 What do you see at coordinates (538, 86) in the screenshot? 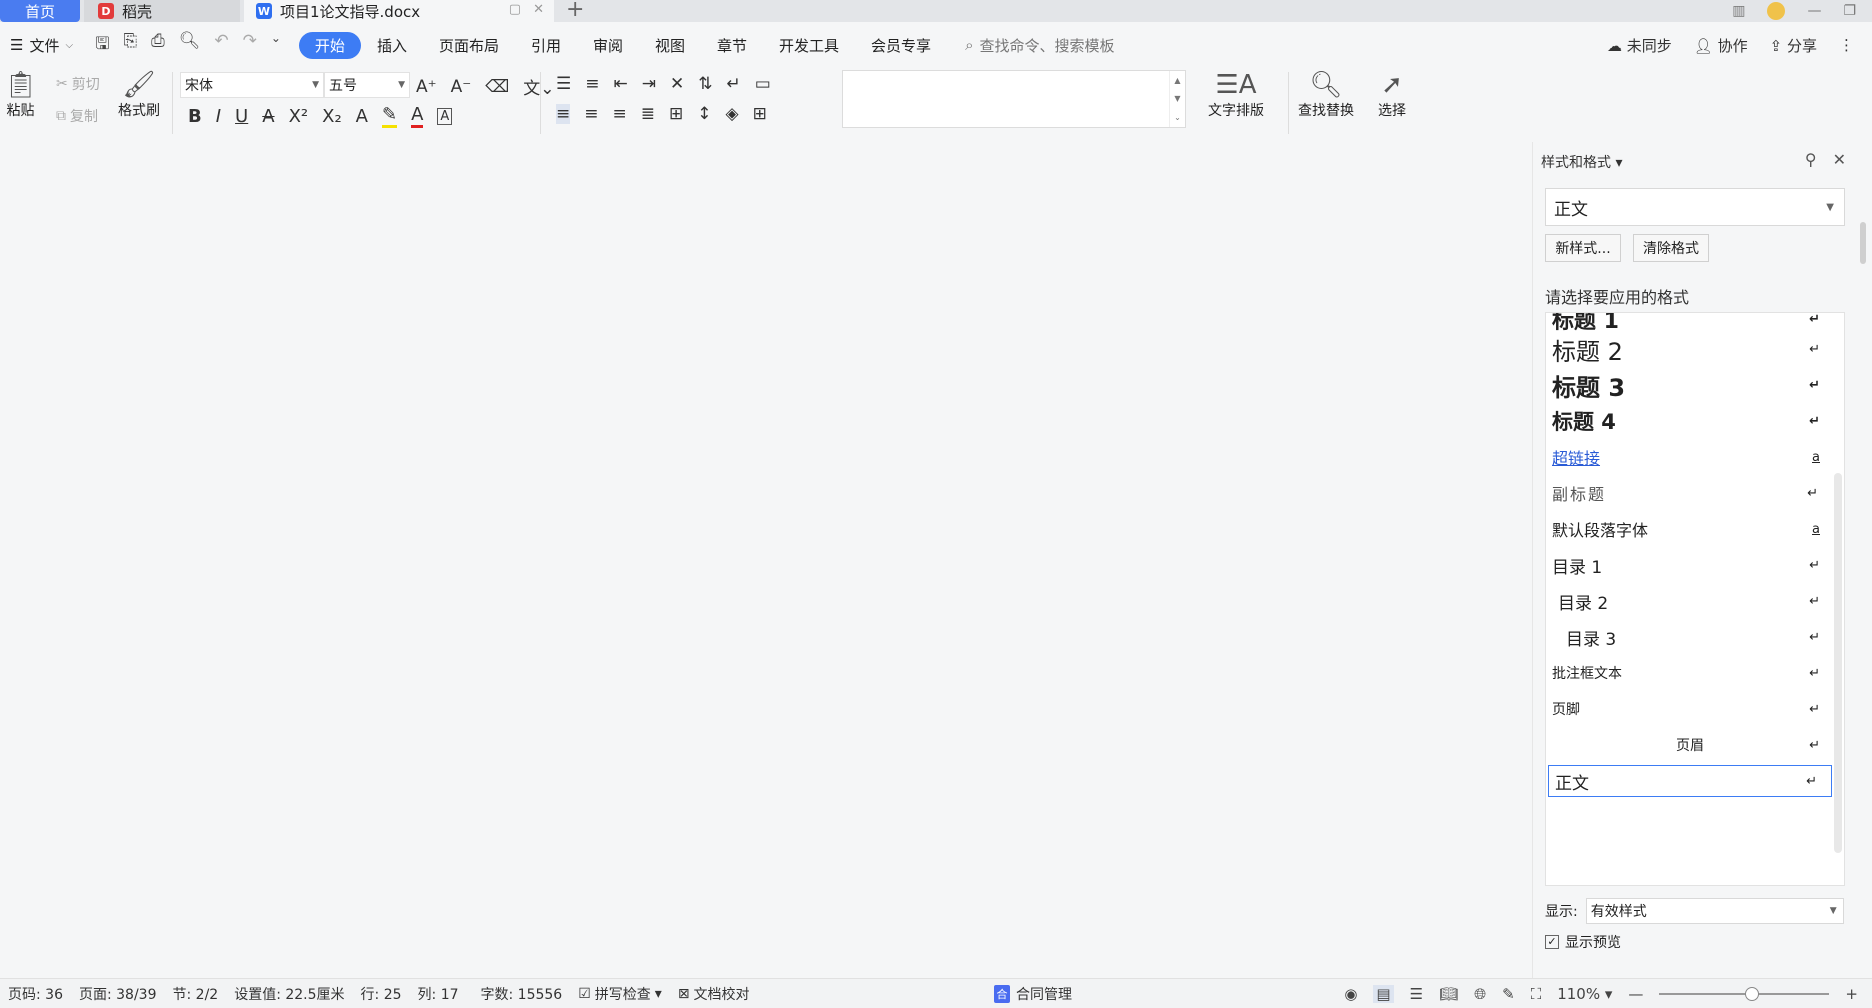
I see `phonetic-guide-icon: 文⌄` at bounding box center [538, 86].